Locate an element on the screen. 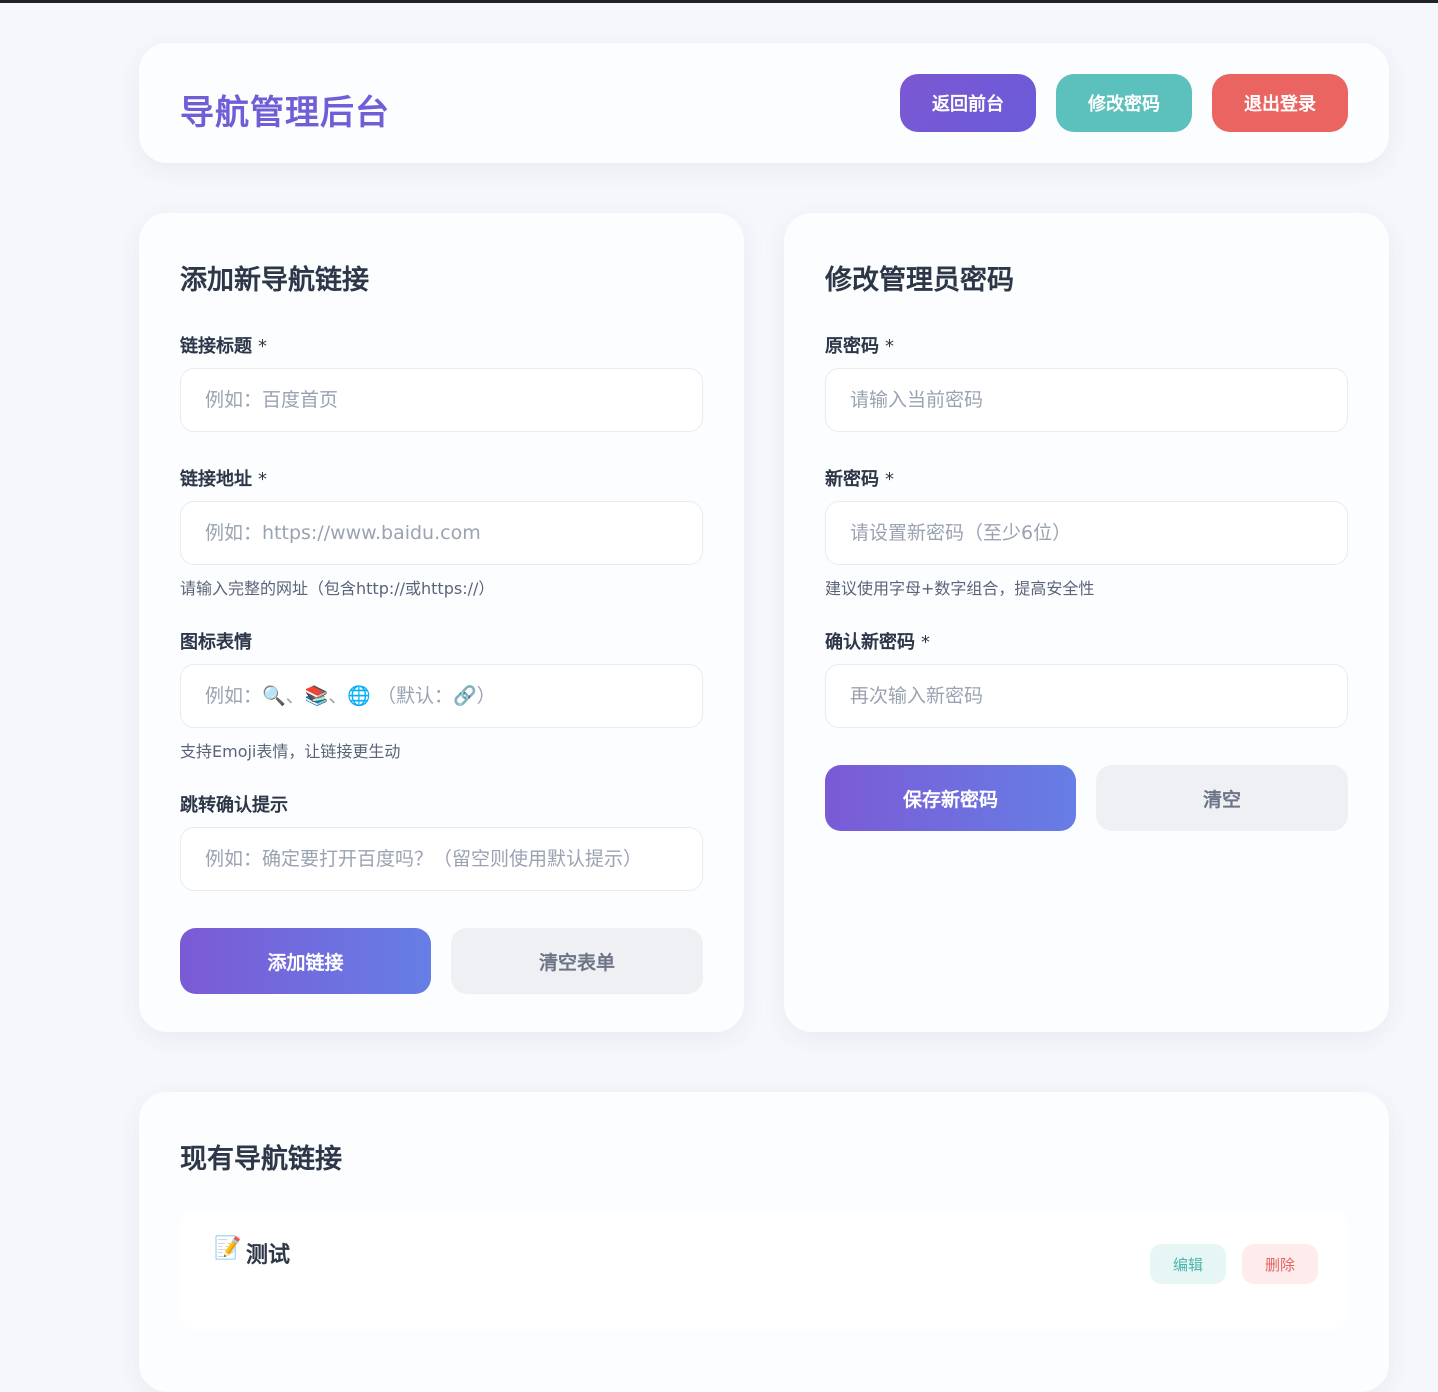 The width and height of the screenshot is (1438, 1392). existing-links-title: 现有导航链接 is located at coordinates (261, 1159).